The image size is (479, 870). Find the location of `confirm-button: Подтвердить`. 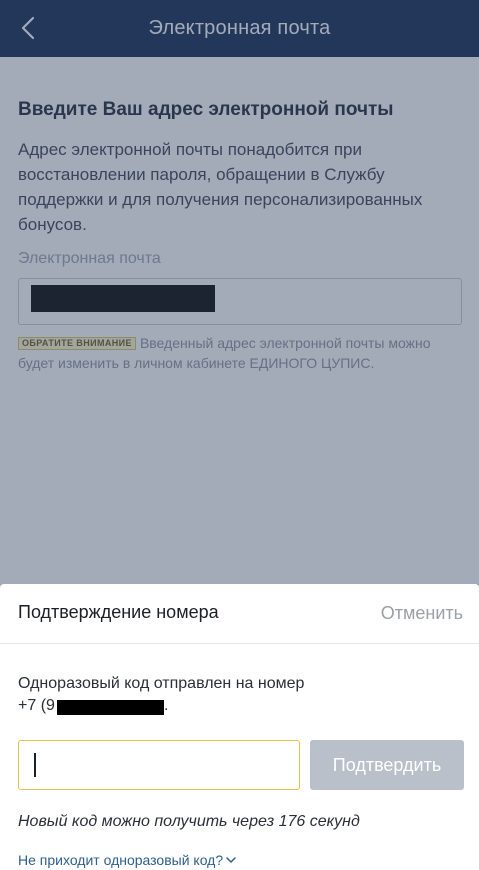

confirm-button: Подтвердить is located at coordinates (387, 765).